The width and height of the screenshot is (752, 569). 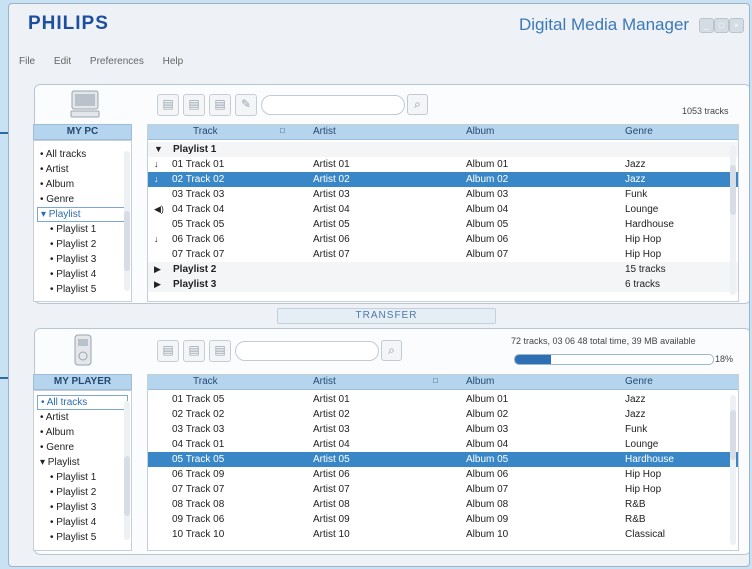 What do you see at coordinates (194, 351) in the screenshot?
I see `player-new-playlist-button: ▤` at bounding box center [194, 351].